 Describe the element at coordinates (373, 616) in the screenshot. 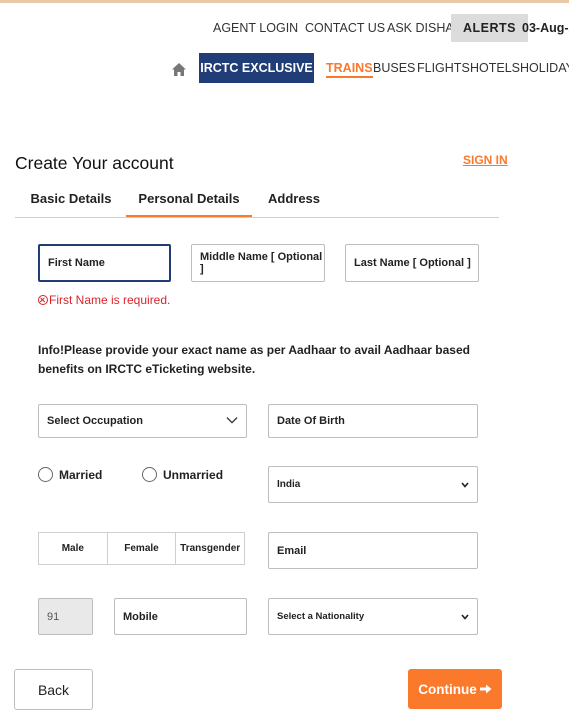

I see `nationality-select: Select a Nationality` at that location.